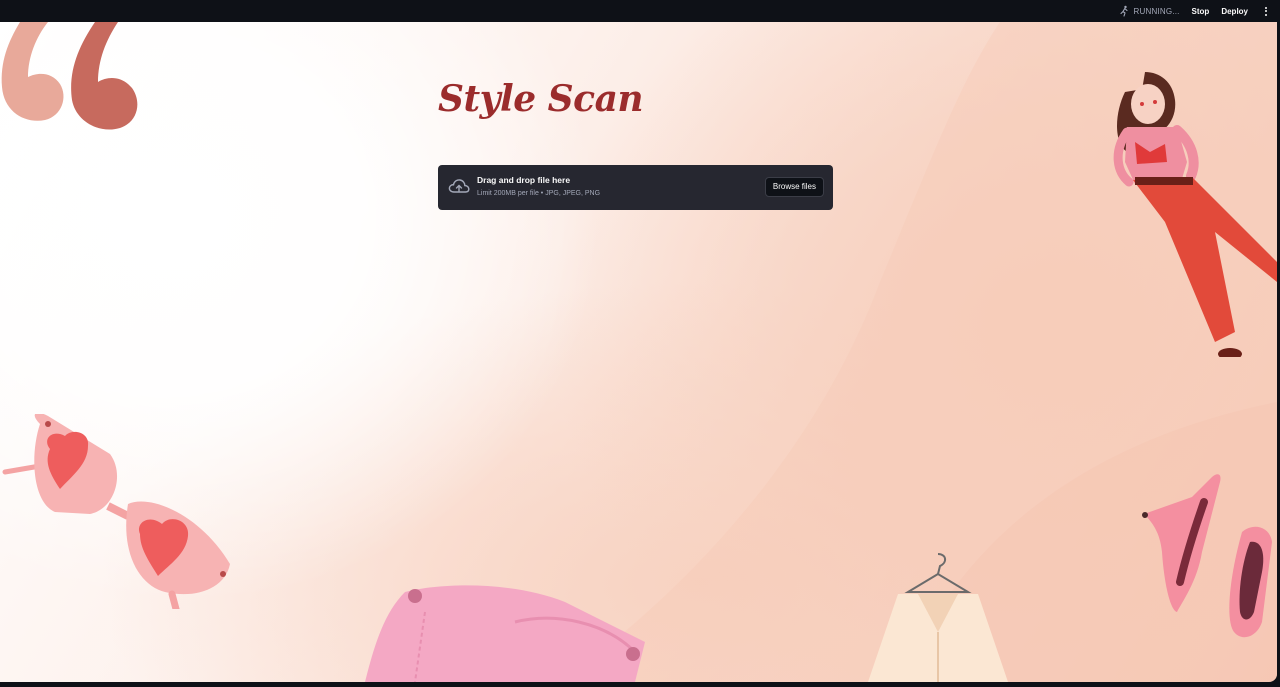 This screenshot has height=687, width=1280. Describe the element at coordinates (505, 633) in the screenshot. I see `pink-bag-illustration` at that location.